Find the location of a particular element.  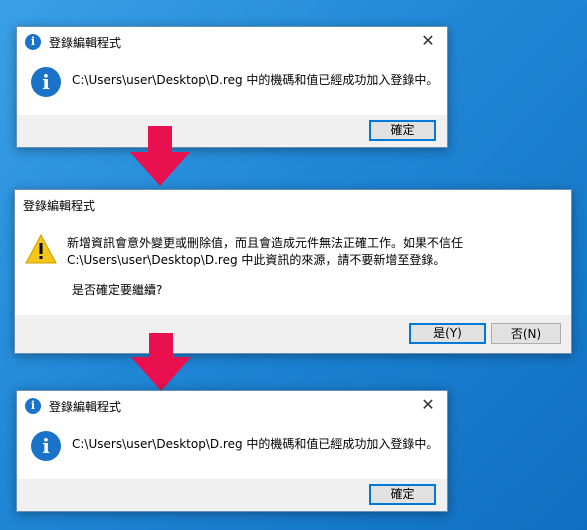

warning-icon is located at coordinates (41, 249).